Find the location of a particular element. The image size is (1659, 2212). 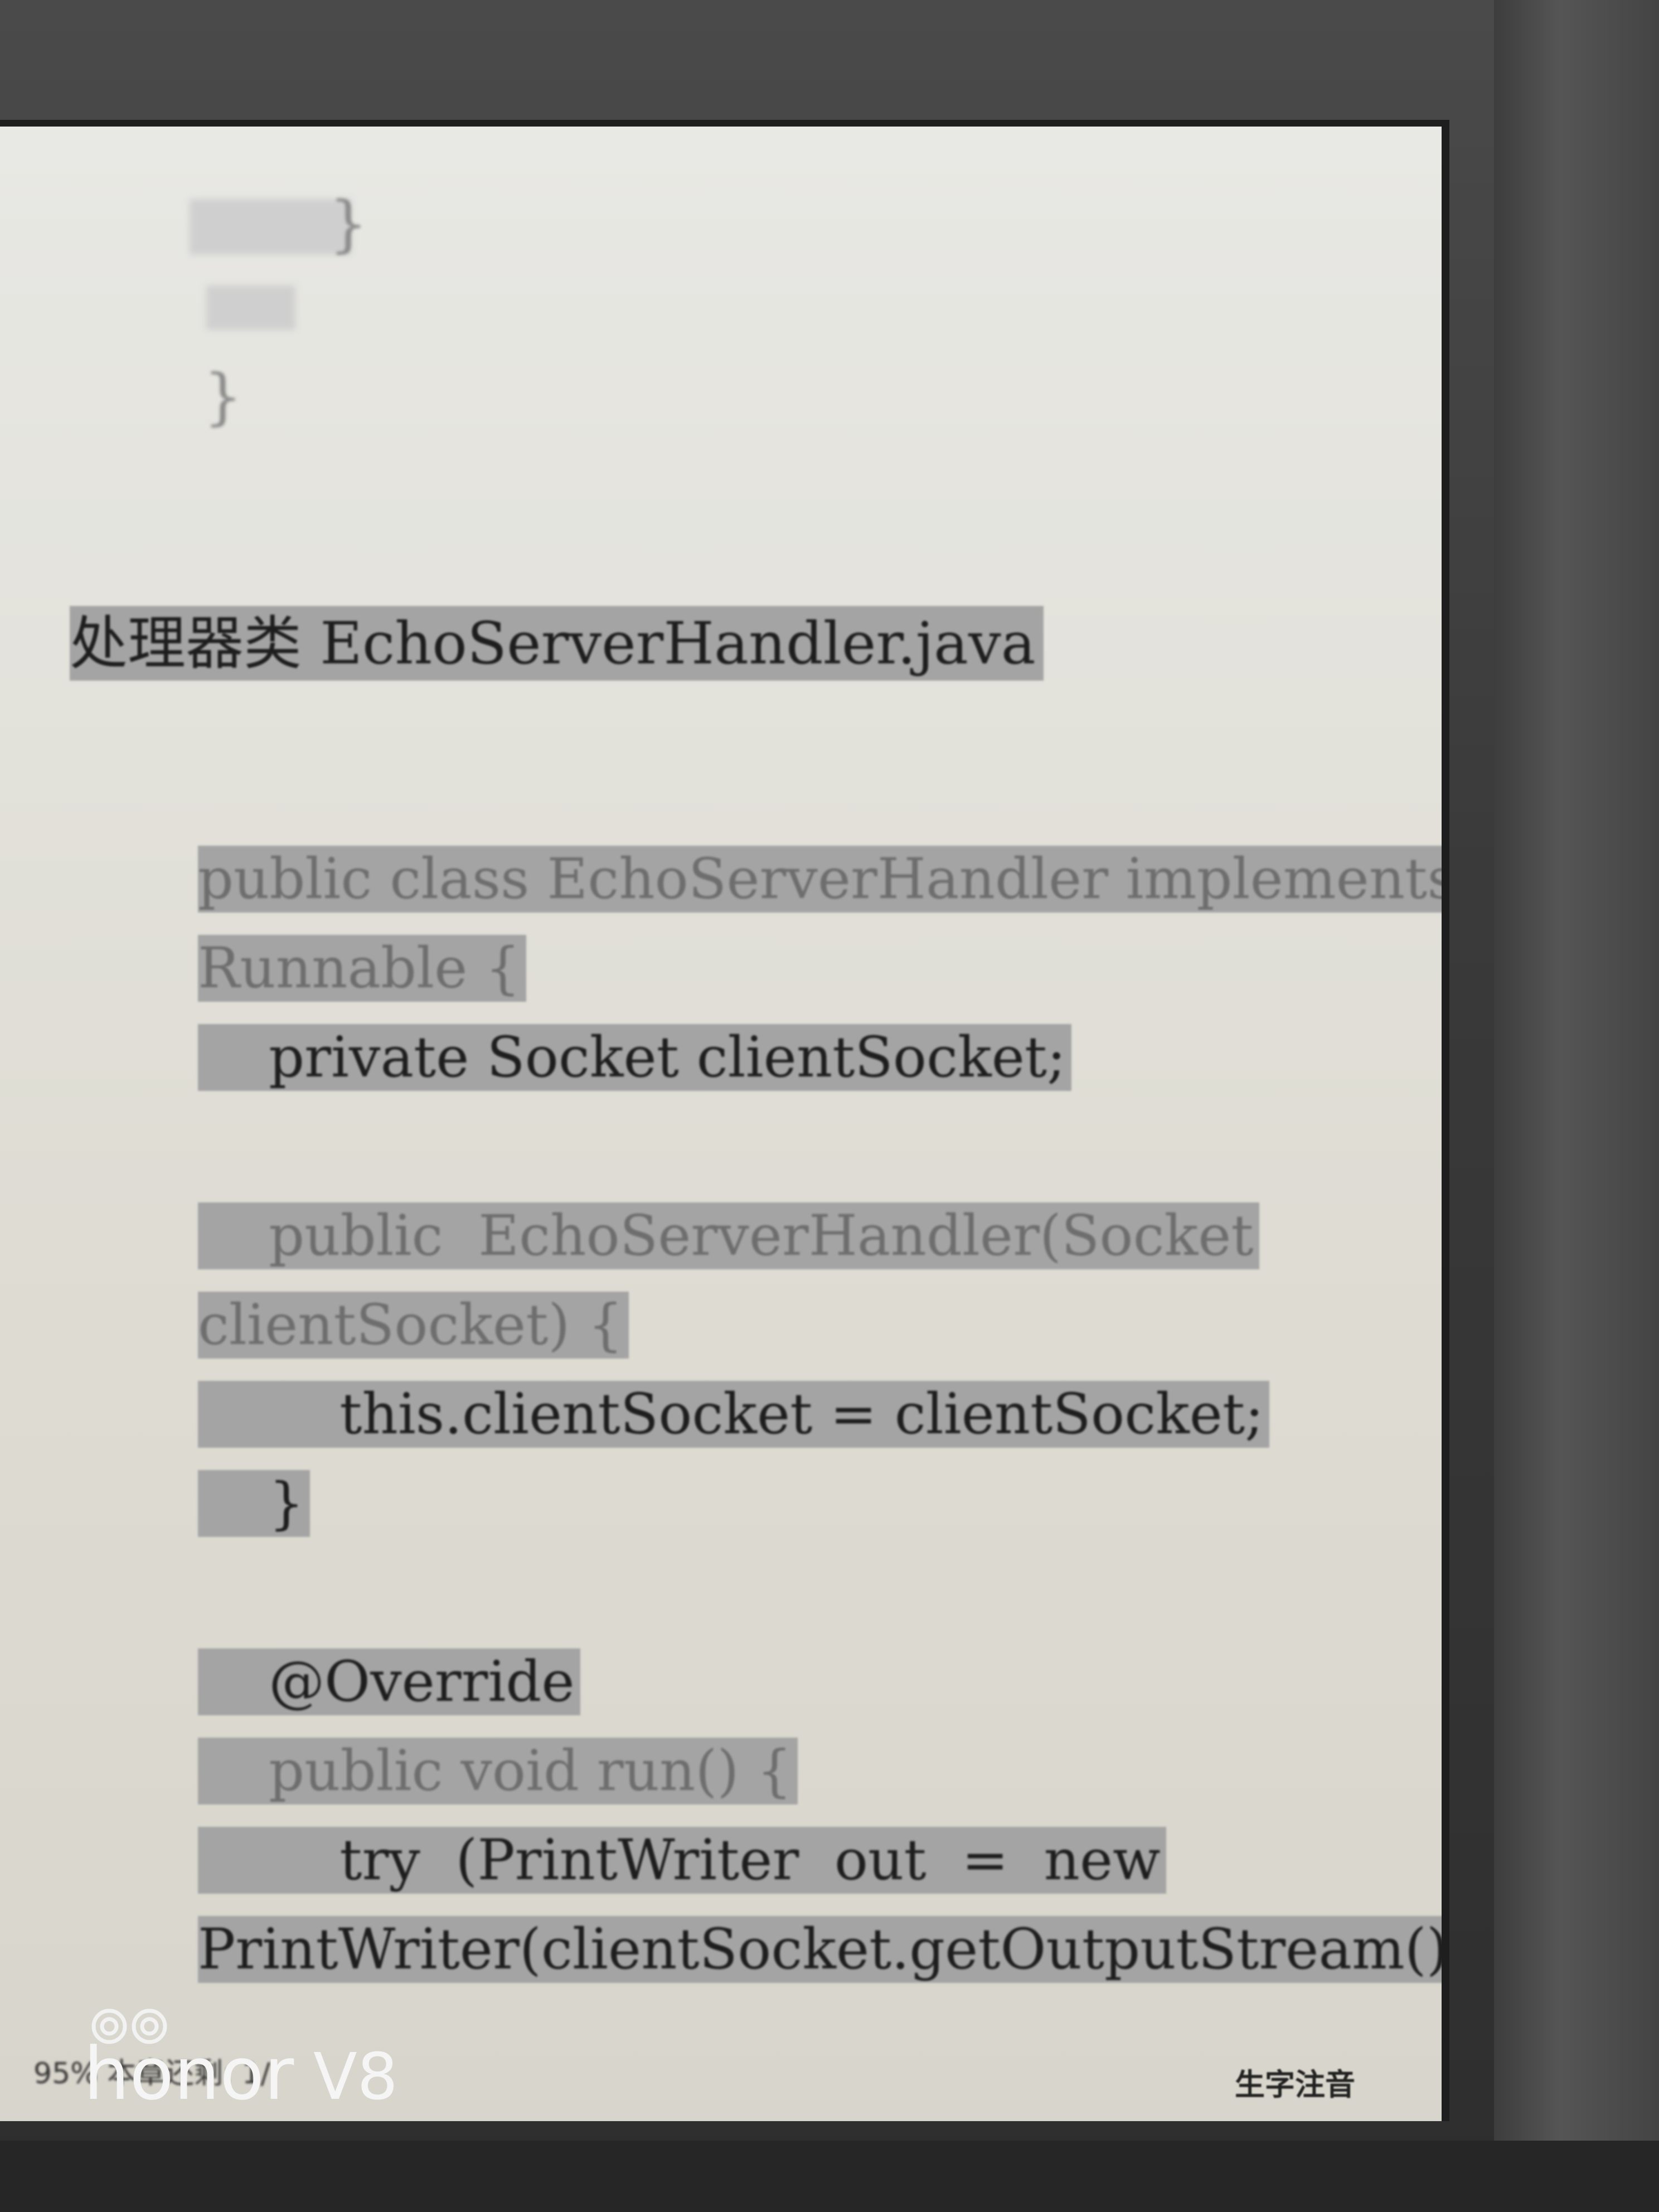

device-bezel-right is located at coordinates (1576, 1106).